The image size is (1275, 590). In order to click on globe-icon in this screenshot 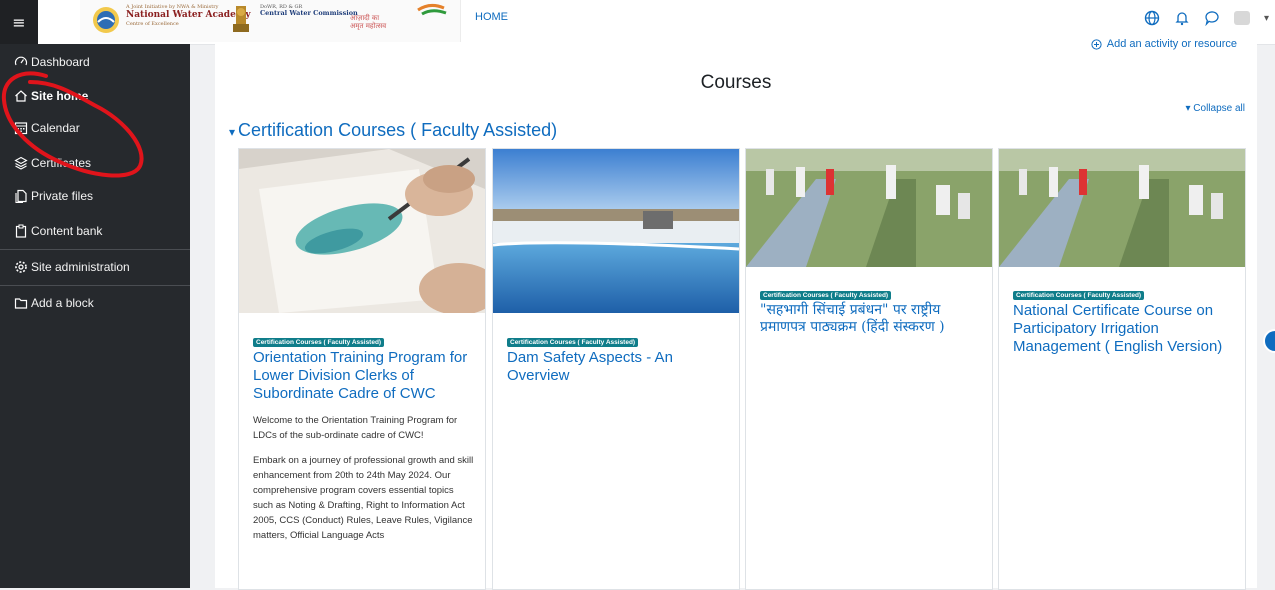, I will do `click(1152, 18)`.